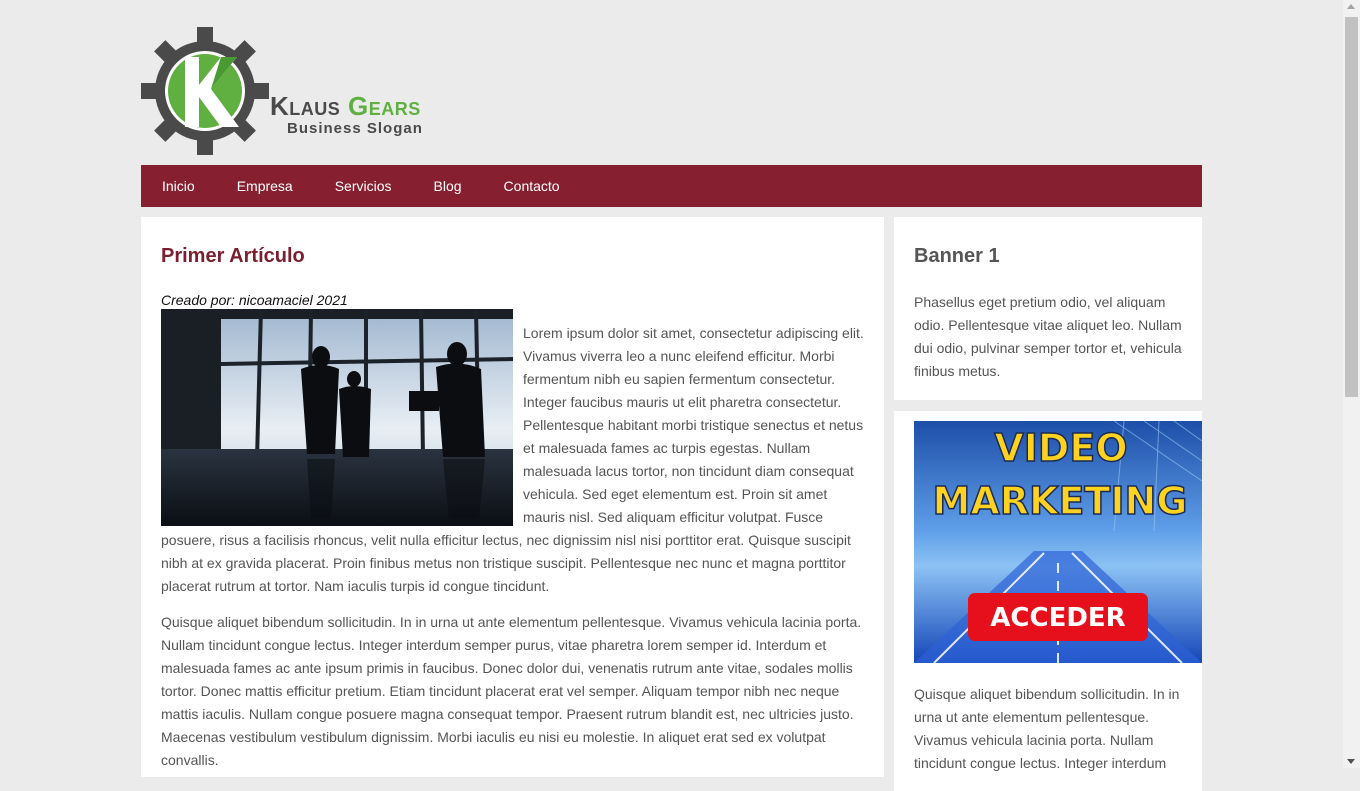 The height and width of the screenshot is (791, 1360). I want to click on logo-name: Klaus Gears, so click(346, 106).